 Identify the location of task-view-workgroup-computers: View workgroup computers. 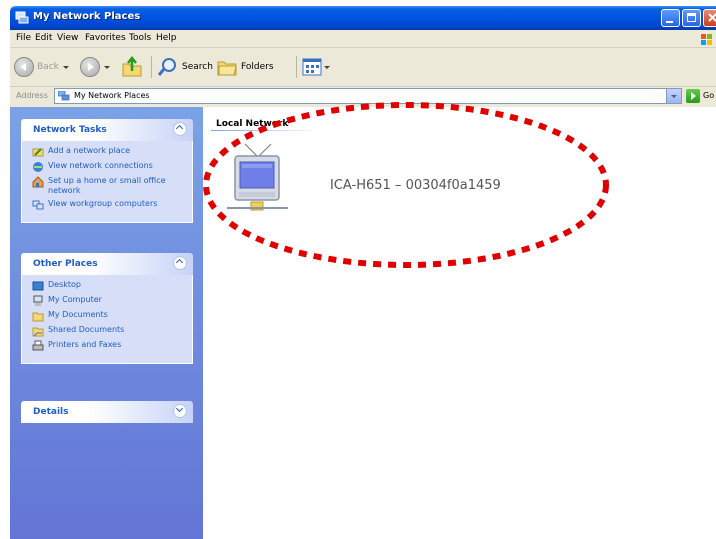
(109, 205).